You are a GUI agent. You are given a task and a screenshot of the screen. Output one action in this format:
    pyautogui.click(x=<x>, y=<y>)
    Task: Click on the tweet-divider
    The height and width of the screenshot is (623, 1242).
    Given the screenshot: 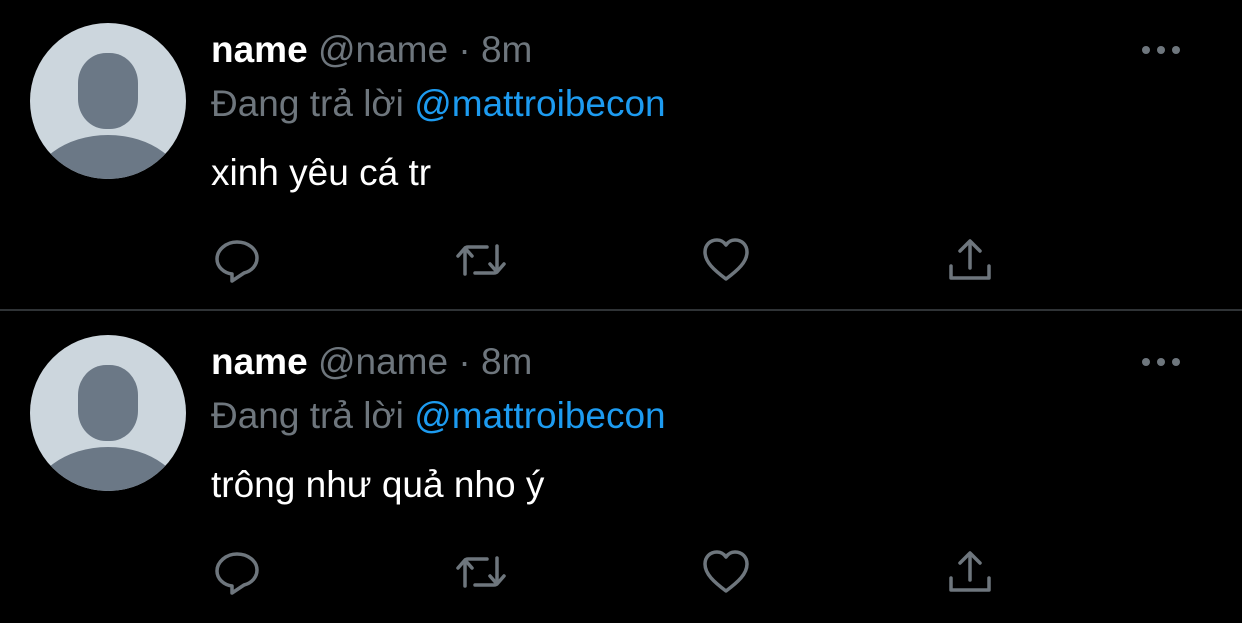 What is the action you would take?
    pyautogui.click(x=621, y=310)
    